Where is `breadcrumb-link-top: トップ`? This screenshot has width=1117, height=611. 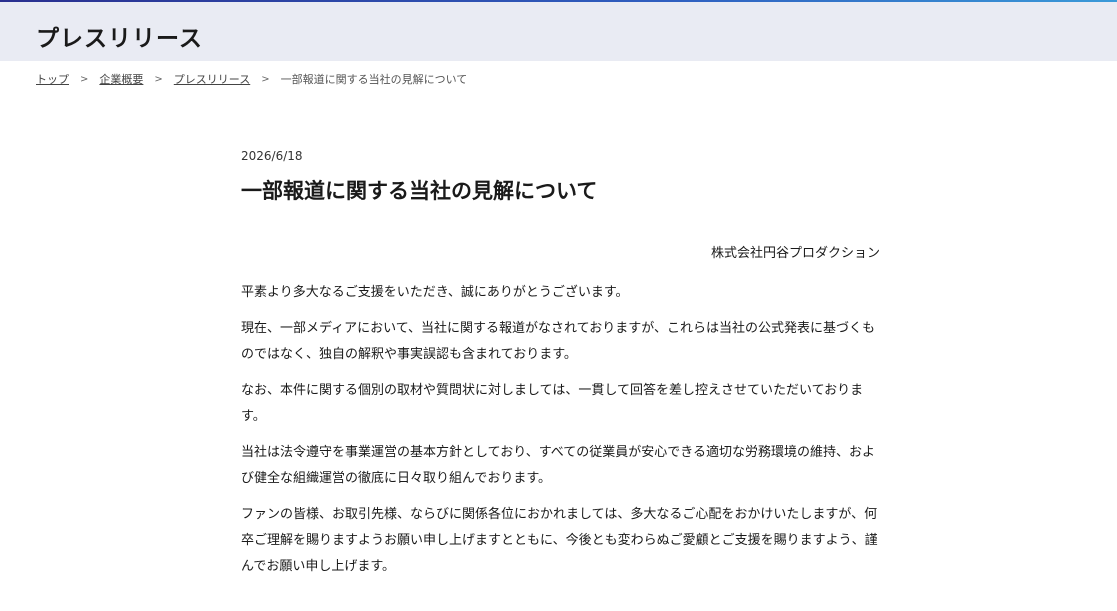 breadcrumb-link-top: トップ is located at coordinates (52, 79).